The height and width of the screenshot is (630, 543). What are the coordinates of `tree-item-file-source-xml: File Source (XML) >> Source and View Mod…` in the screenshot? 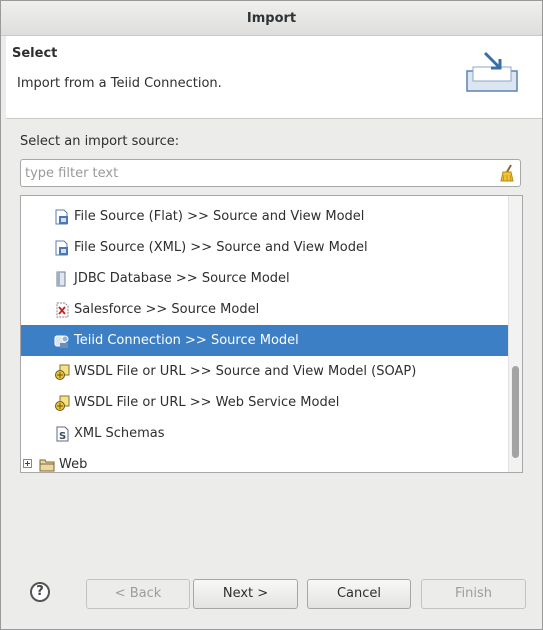 It's located at (265, 247).